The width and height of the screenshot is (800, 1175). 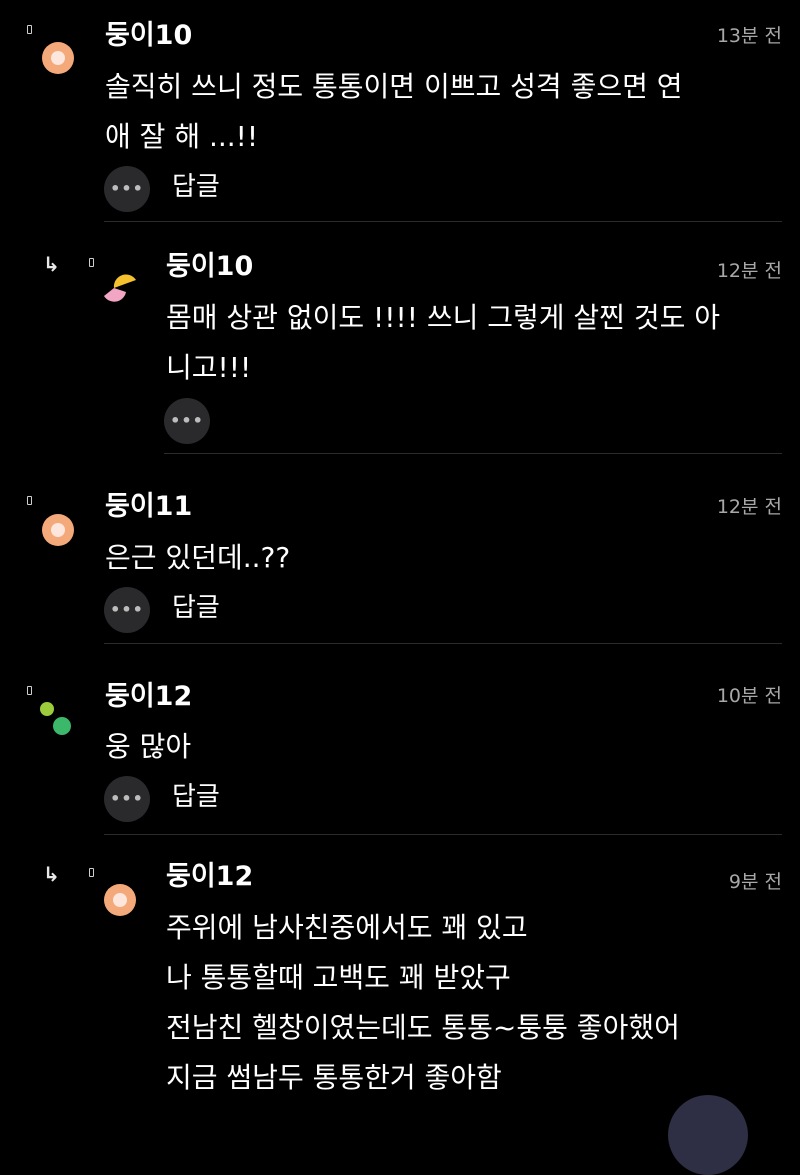 What do you see at coordinates (394, 86) in the screenshot?
I see `comment-line: 솔직히 쓰니 정도 통통이면 이쁘고 성격 좋으면 연` at bounding box center [394, 86].